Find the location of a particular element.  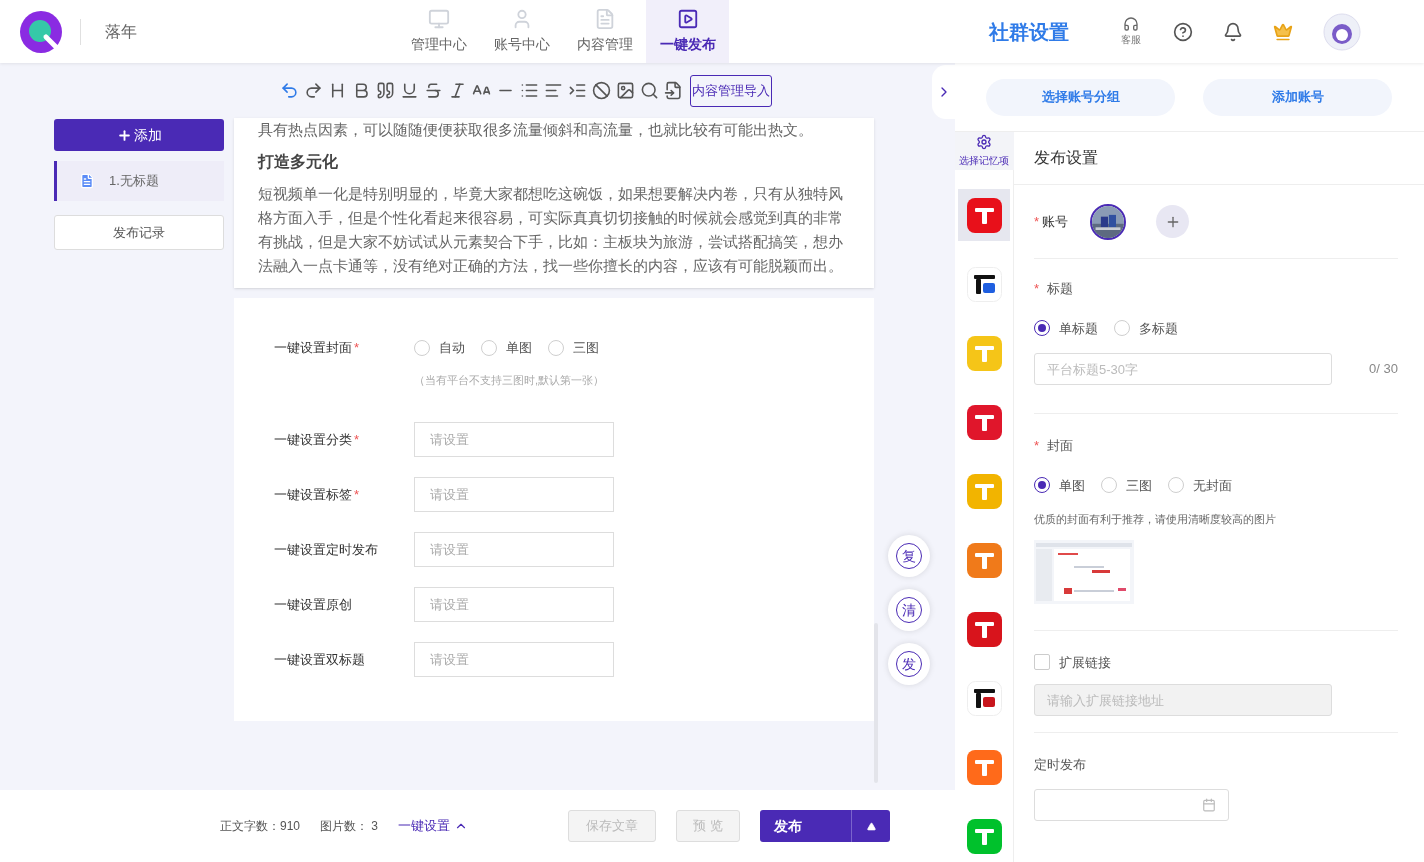

document-item: 1.无标题 is located at coordinates (139, 181).